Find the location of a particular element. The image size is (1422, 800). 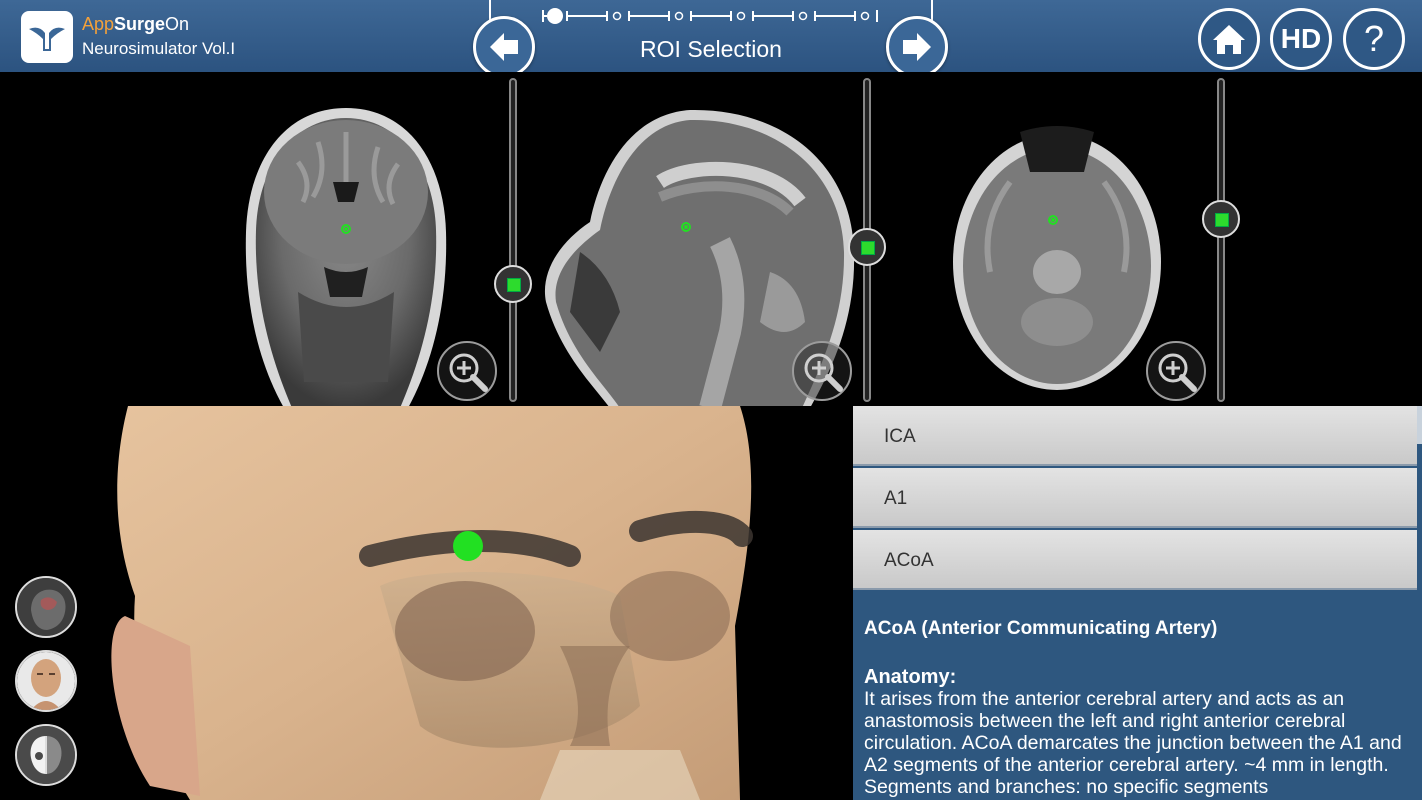

description-title: ACoA (Anterior Communicating Artery) is located at coordinates (1041, 628).